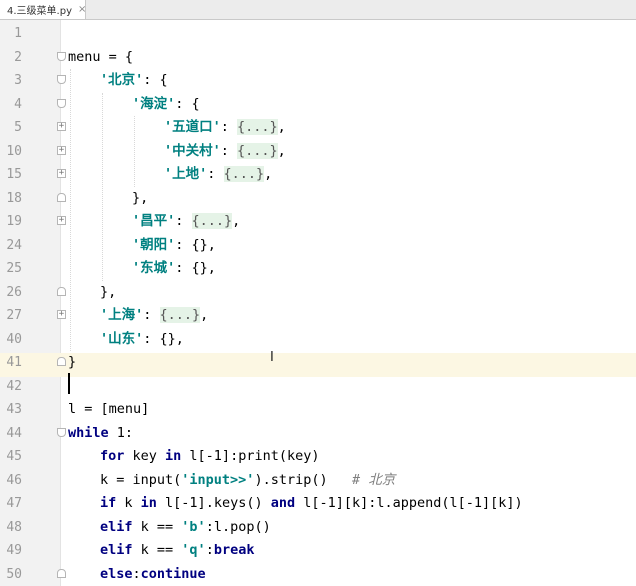 The image size is (636, 586). What do you see at coordinates (209, 457) in the screenshot?
I see `code-text: for key in l[-1]:print(key)` at bounding box center [209, 457].